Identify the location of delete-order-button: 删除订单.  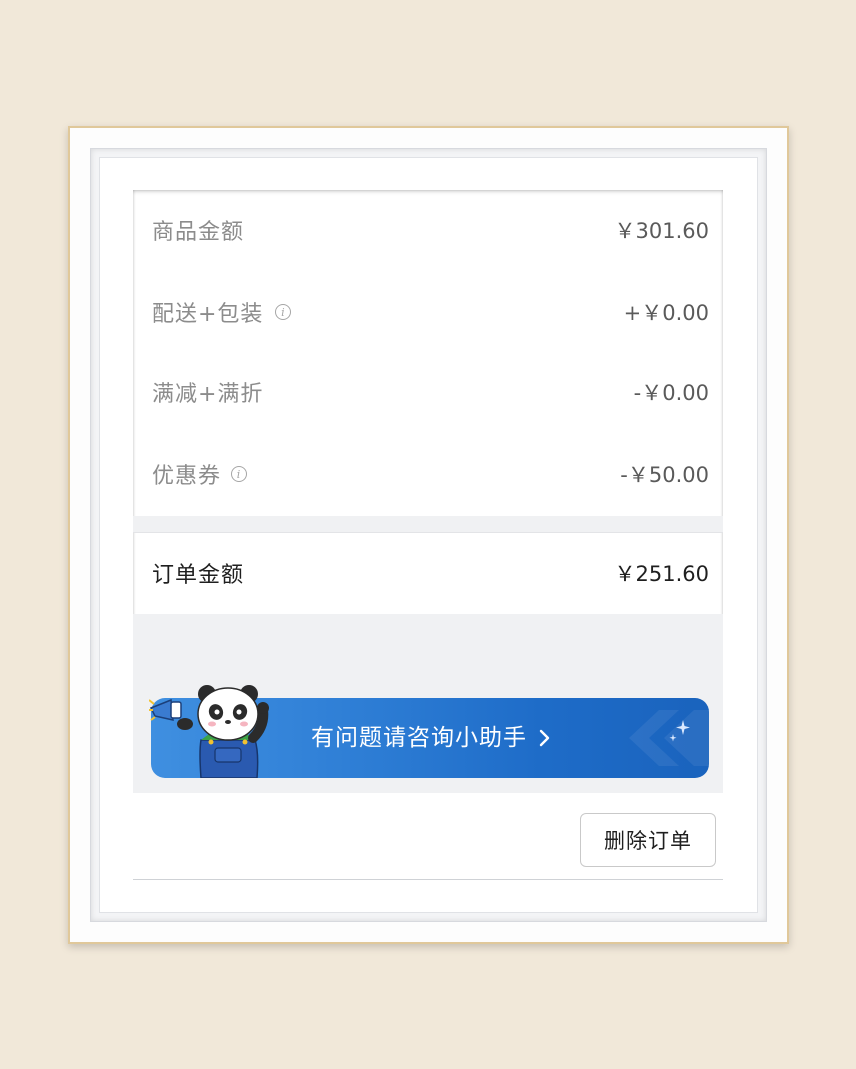
(648, 840).